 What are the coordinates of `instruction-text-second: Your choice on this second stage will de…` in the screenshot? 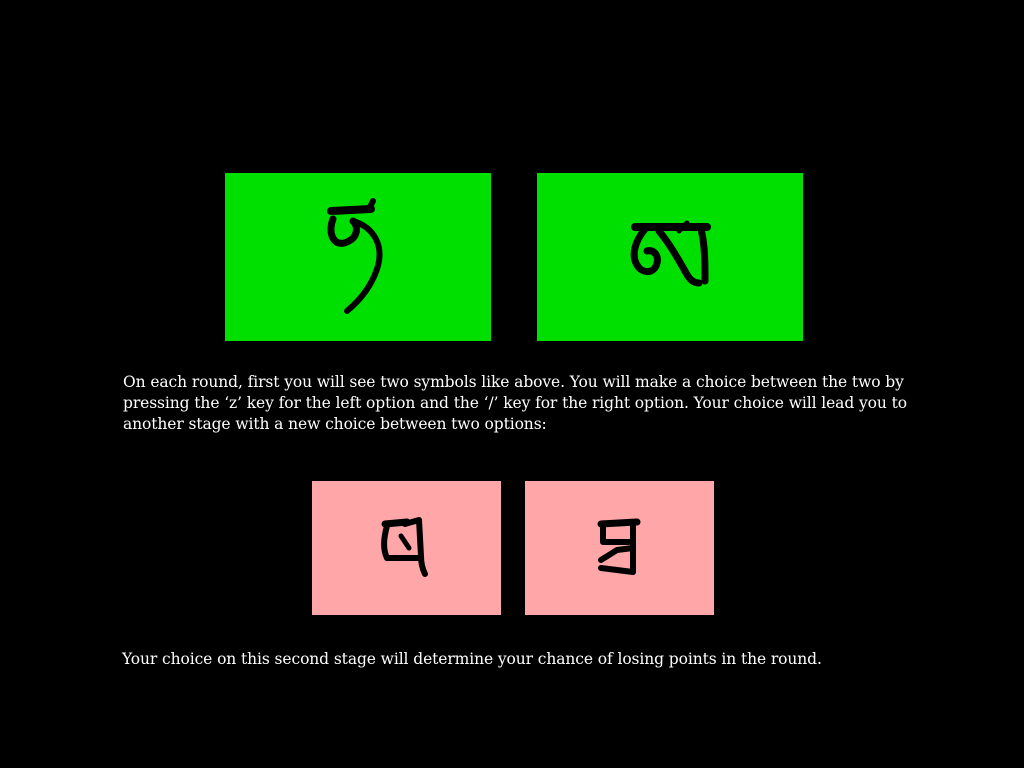 It's located at (472, 659).